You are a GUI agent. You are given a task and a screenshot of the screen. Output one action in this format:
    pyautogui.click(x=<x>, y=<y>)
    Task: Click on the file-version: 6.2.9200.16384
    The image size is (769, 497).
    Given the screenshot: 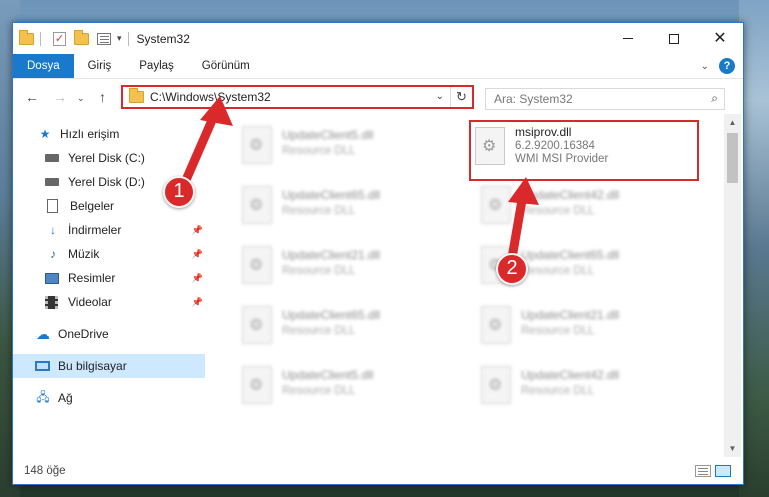 What is the action you would take?
    pyautogui.click(x=555, y=146)
    